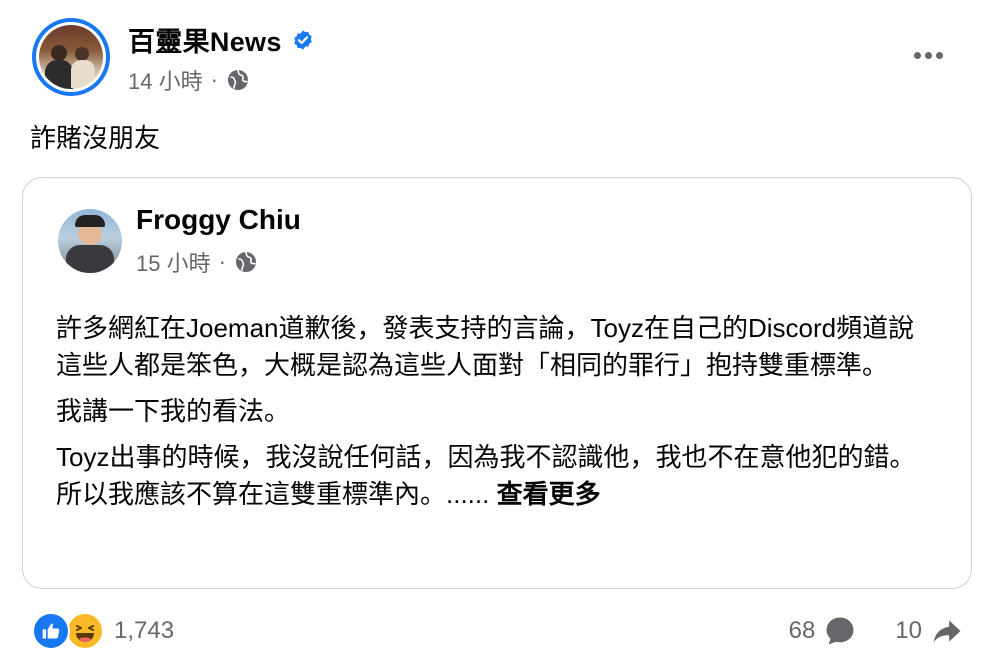 The width and height of the screenshot is (994, 668). What do you see at coordinates (302, 39) in the screenshot?
I see `verified-badge-icon` at bounding box center [302, 39].